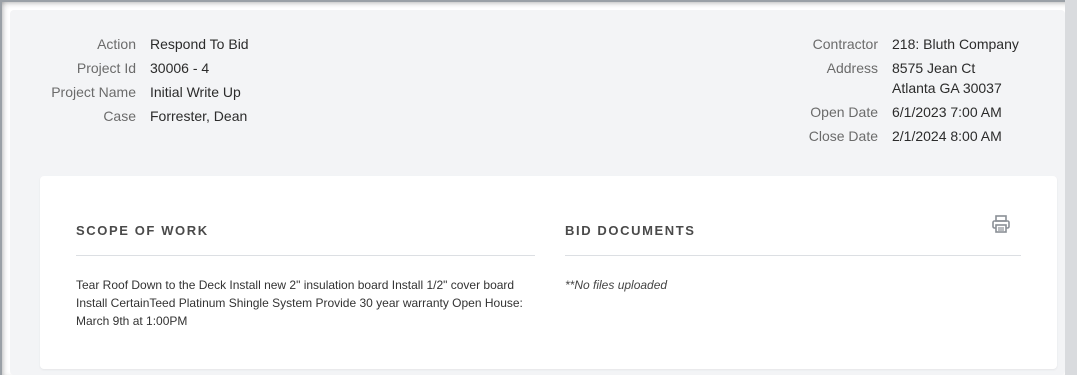  Describe the element at coordinates (616, 285) in the screenshot. I see `no-files-message: **No files uploaded` at that location.